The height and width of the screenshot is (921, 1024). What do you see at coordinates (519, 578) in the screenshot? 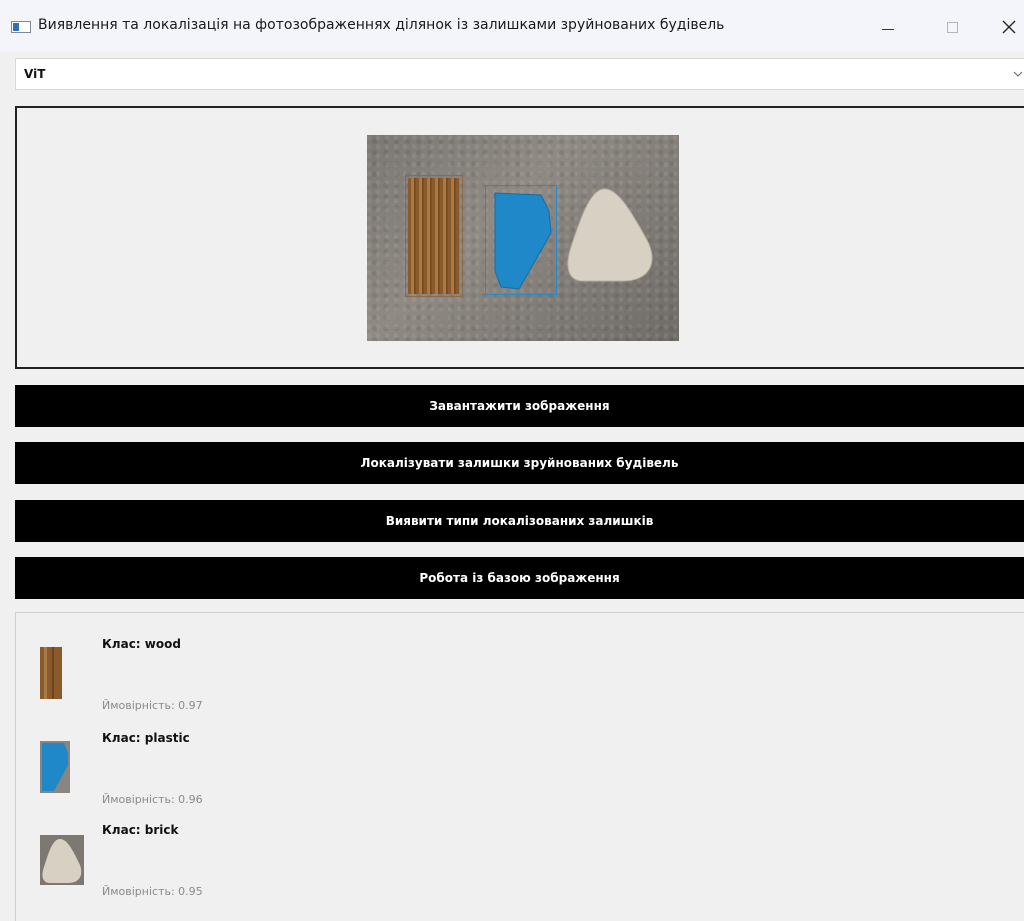
I see `image-database-button: Робота із базою зображення` at bounding box center [519, 578].